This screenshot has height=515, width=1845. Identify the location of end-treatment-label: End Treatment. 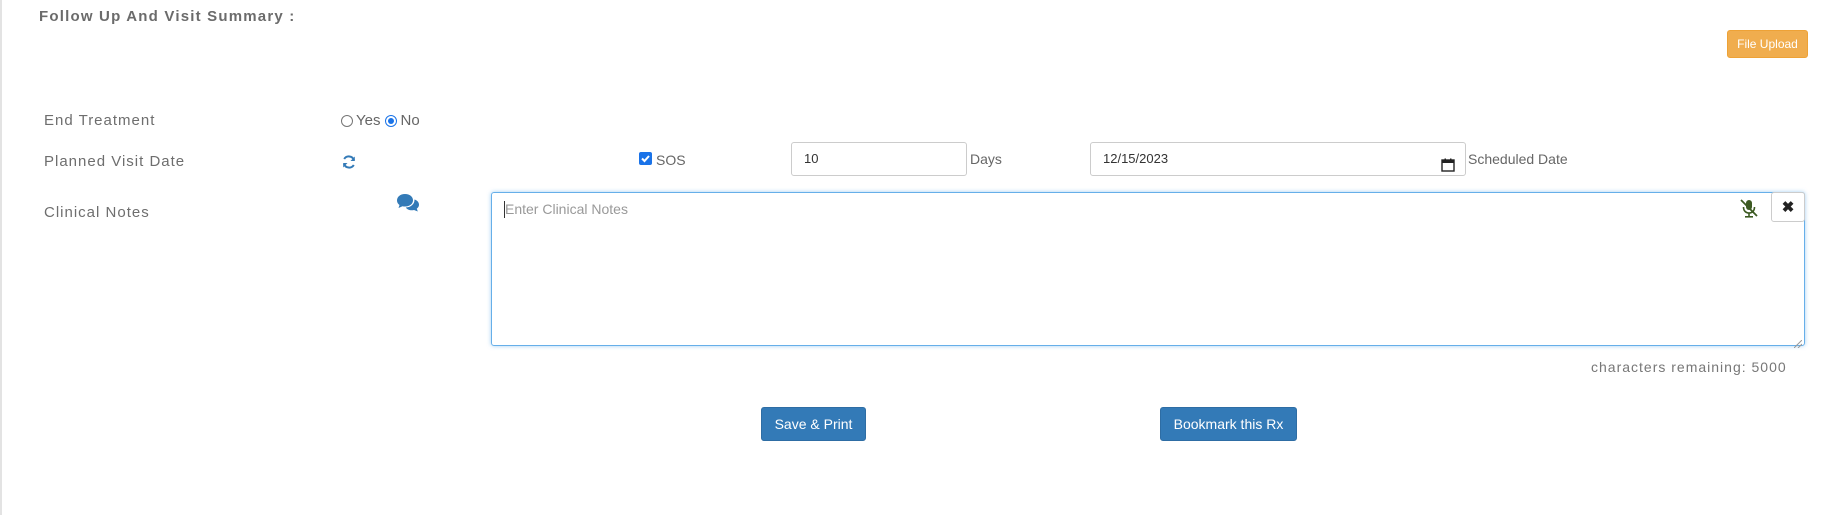
(100, 120).